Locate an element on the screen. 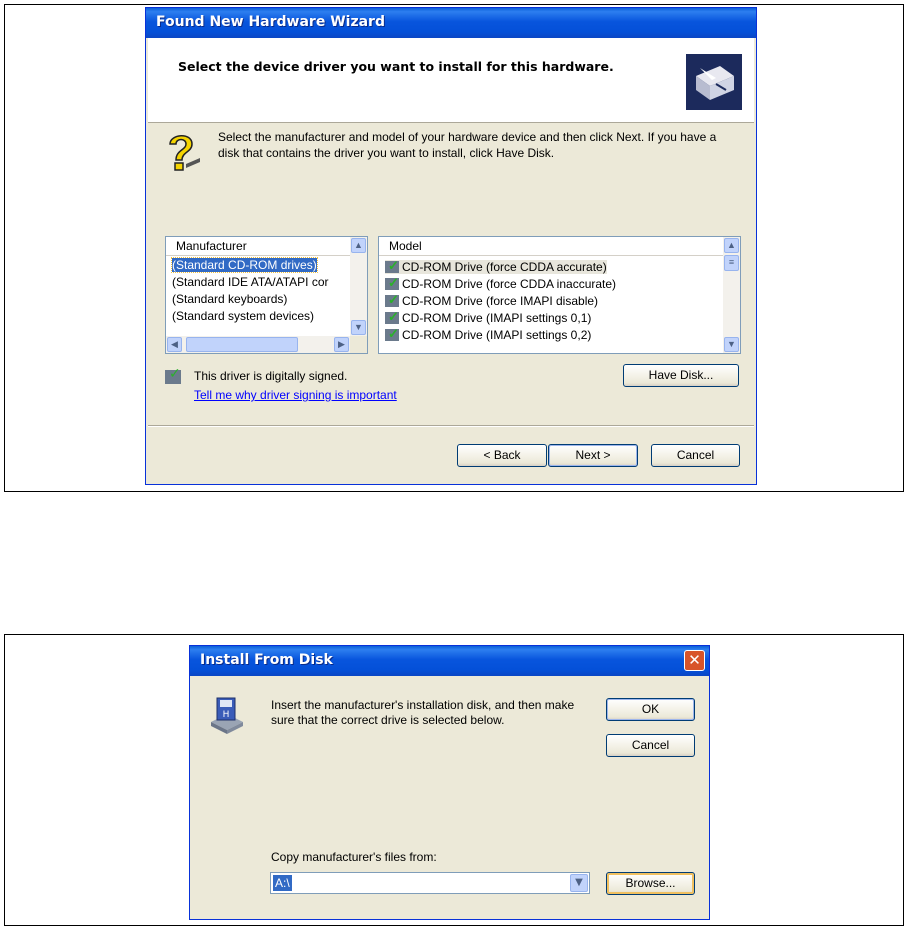 This screenshot has width=908, height=929. scroll-thumb: ≡ is located at coordinates (731, 263).